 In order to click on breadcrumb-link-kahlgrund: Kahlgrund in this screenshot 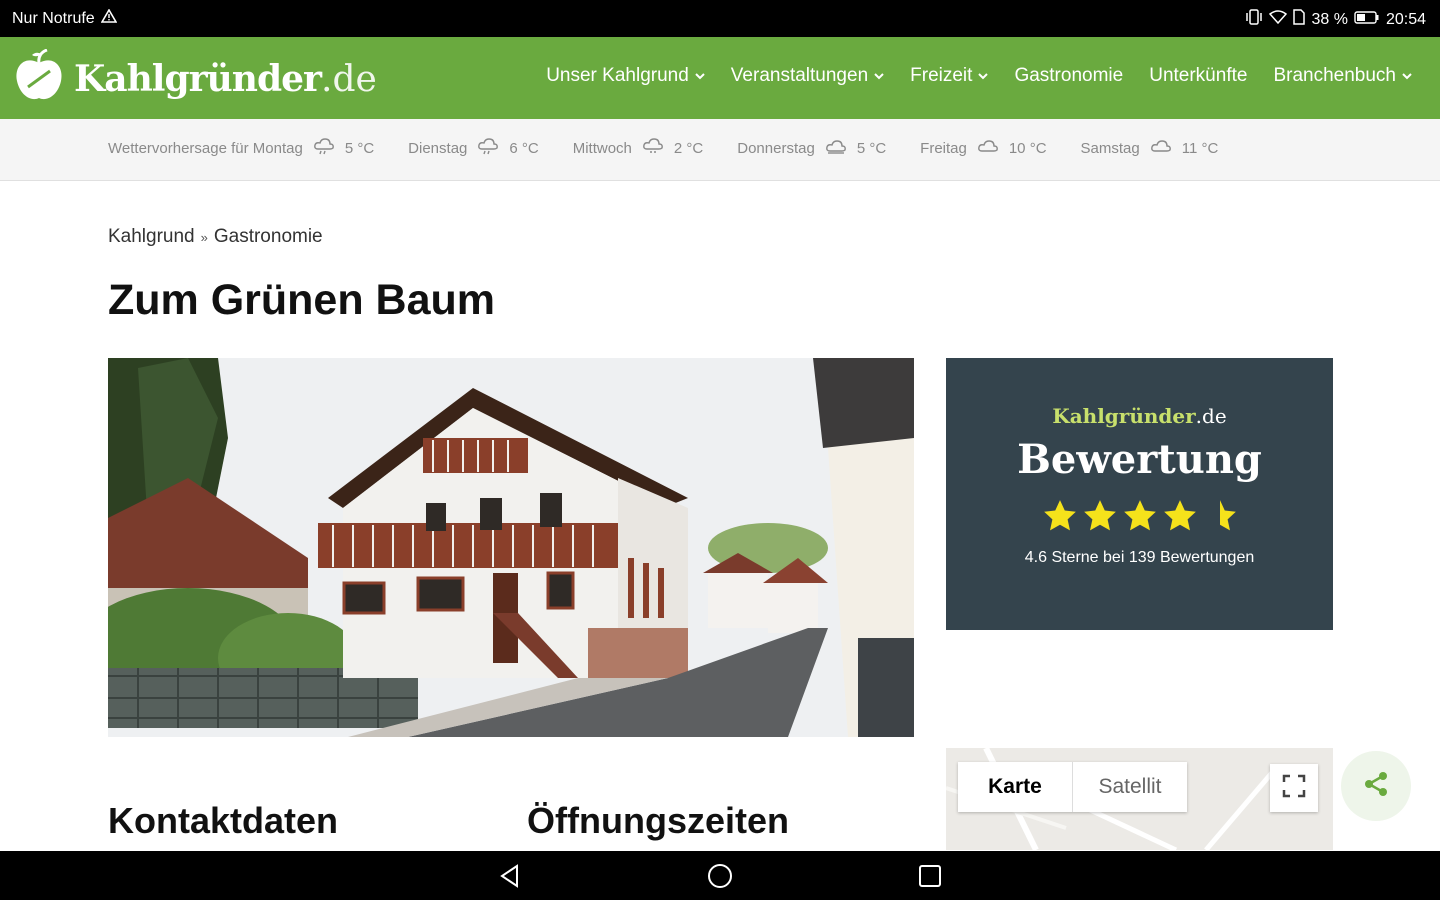, I will do `click(151, 237)`.